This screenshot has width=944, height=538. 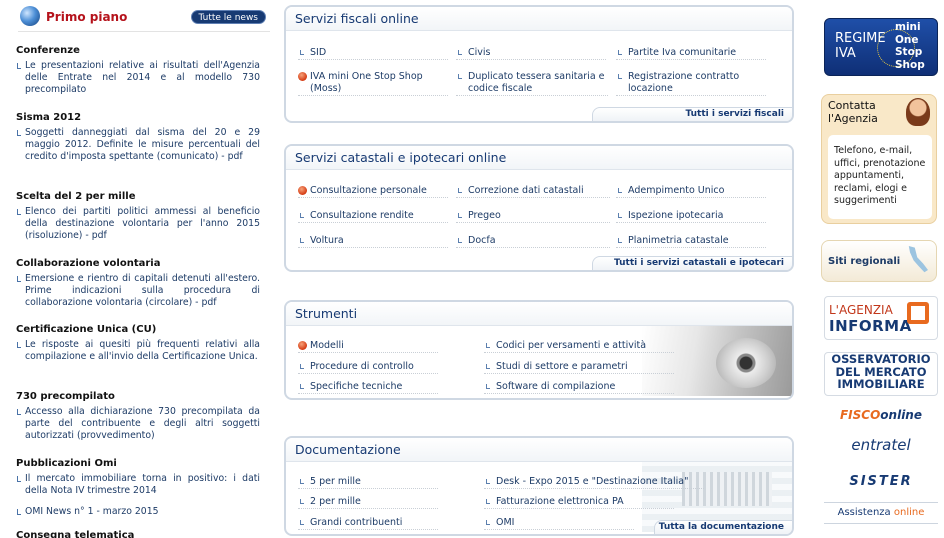 I want to click on doc-link: Grandi contribuenti, so click(x=368, y=523).